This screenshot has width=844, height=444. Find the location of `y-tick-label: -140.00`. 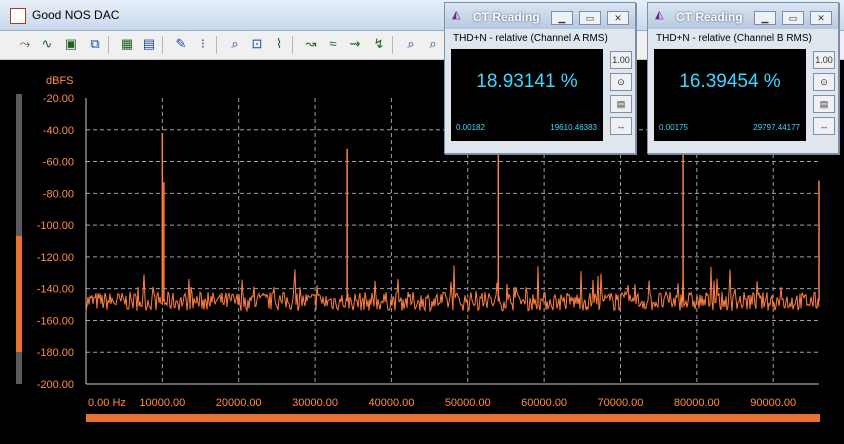

y-tick-label: -140.00 is located at coordinates (55, 290).